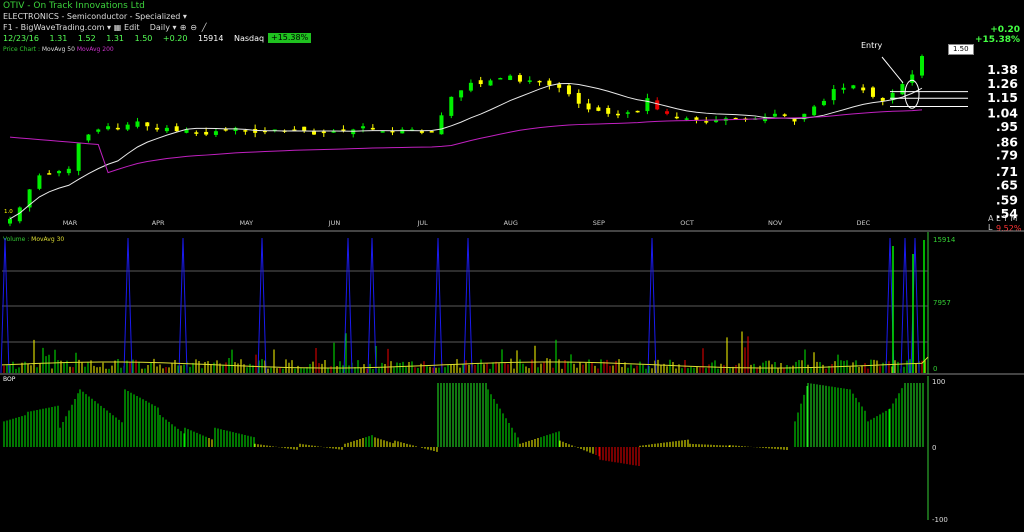 The image size is (1024, 532). What do you see at coordinates (599, 223) in the screenshot?
I see `month-tick-label: SEP` at bounding box center [599, 223].